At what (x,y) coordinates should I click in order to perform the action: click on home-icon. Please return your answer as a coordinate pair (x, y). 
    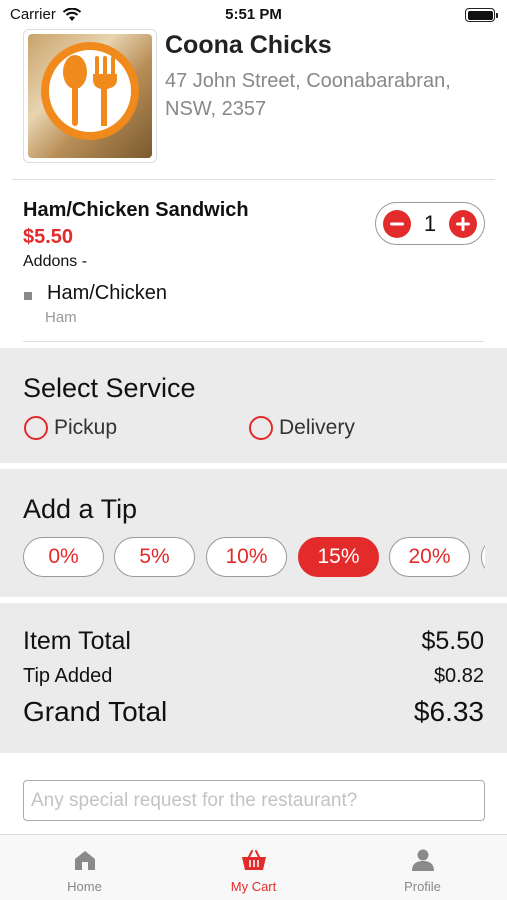
    Looking at the image, I should click on (84, 860).